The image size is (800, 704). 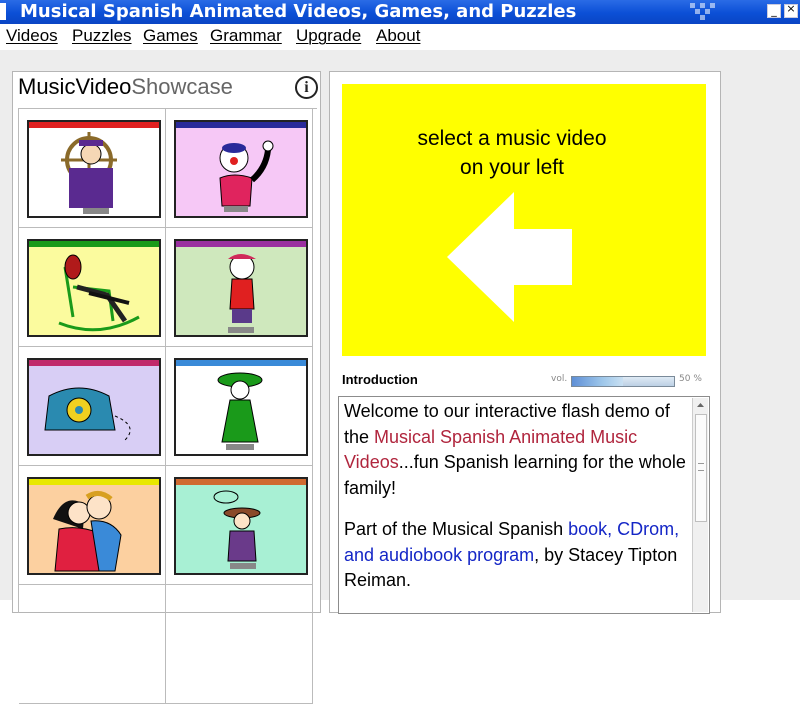 I want to click on rocking-chair-video-thumbnail, so click(x=94, y=288).